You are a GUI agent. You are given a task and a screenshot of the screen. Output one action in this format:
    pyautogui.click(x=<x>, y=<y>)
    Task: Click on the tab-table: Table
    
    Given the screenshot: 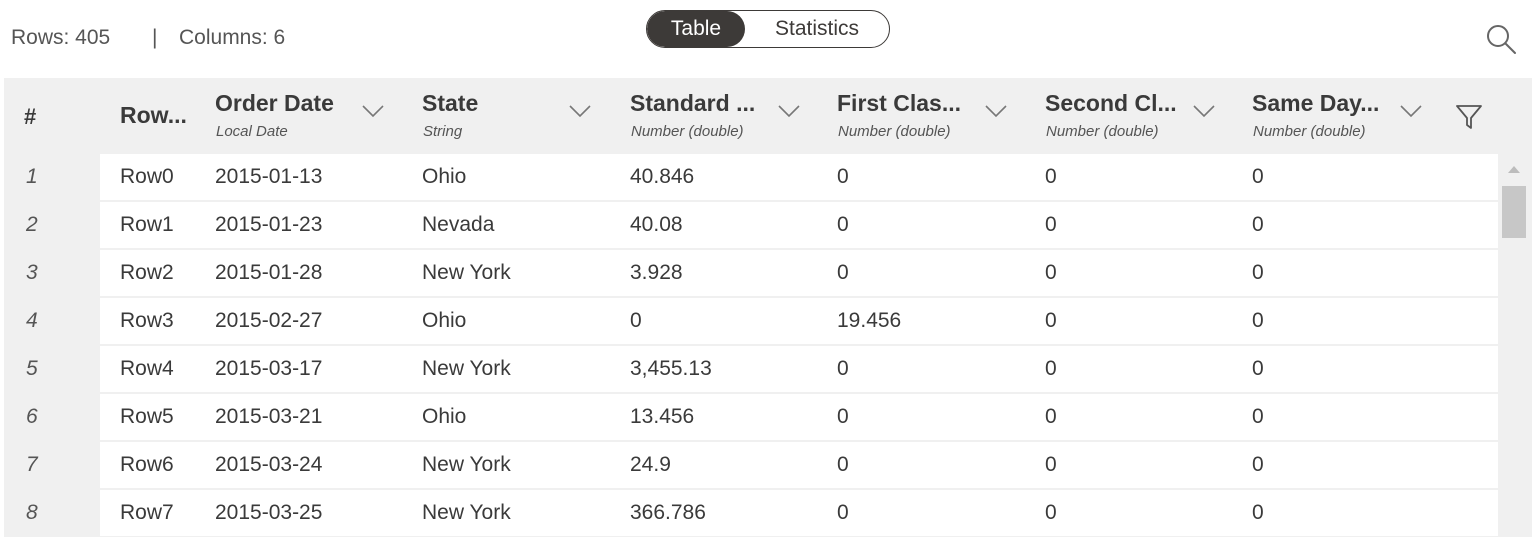 What is the action you would take?
    pyautogui.click(x=696, y=29)
    